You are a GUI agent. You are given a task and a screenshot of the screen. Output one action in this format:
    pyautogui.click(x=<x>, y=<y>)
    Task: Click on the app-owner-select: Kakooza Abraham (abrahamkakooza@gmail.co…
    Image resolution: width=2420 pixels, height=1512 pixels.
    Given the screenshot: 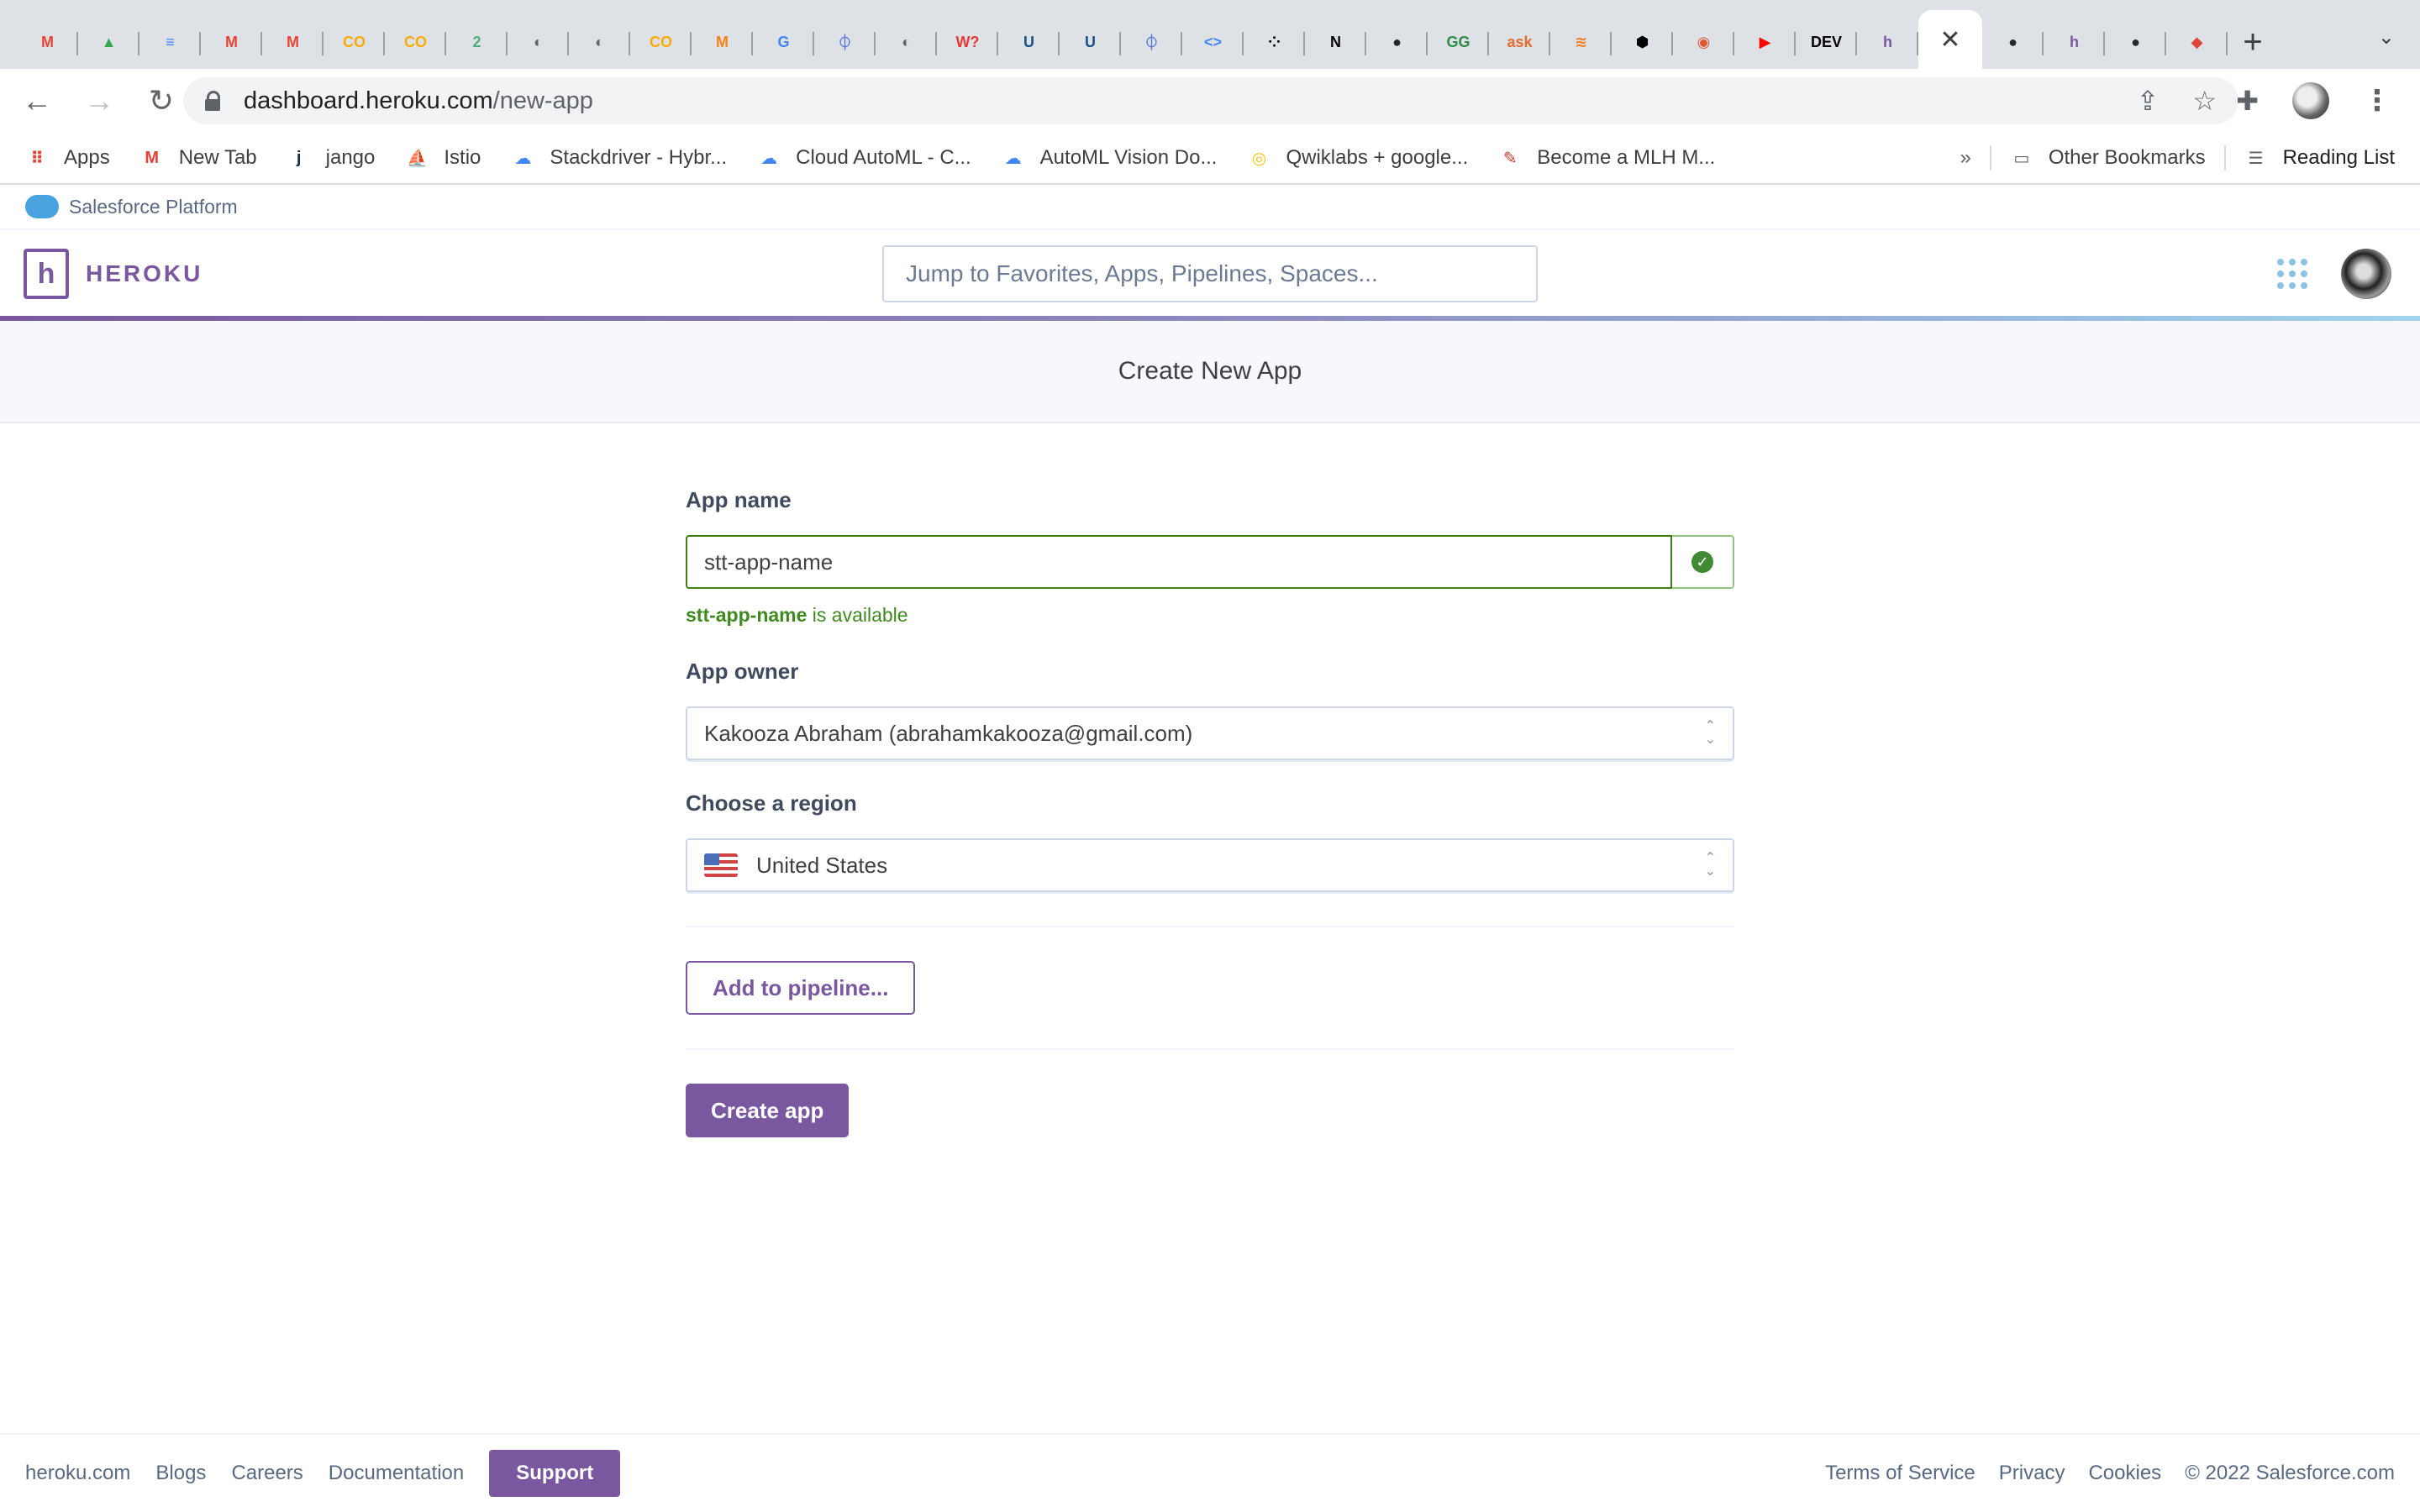 What is the action you would take?
    pyautogui.click(x=1210, y=733)
    